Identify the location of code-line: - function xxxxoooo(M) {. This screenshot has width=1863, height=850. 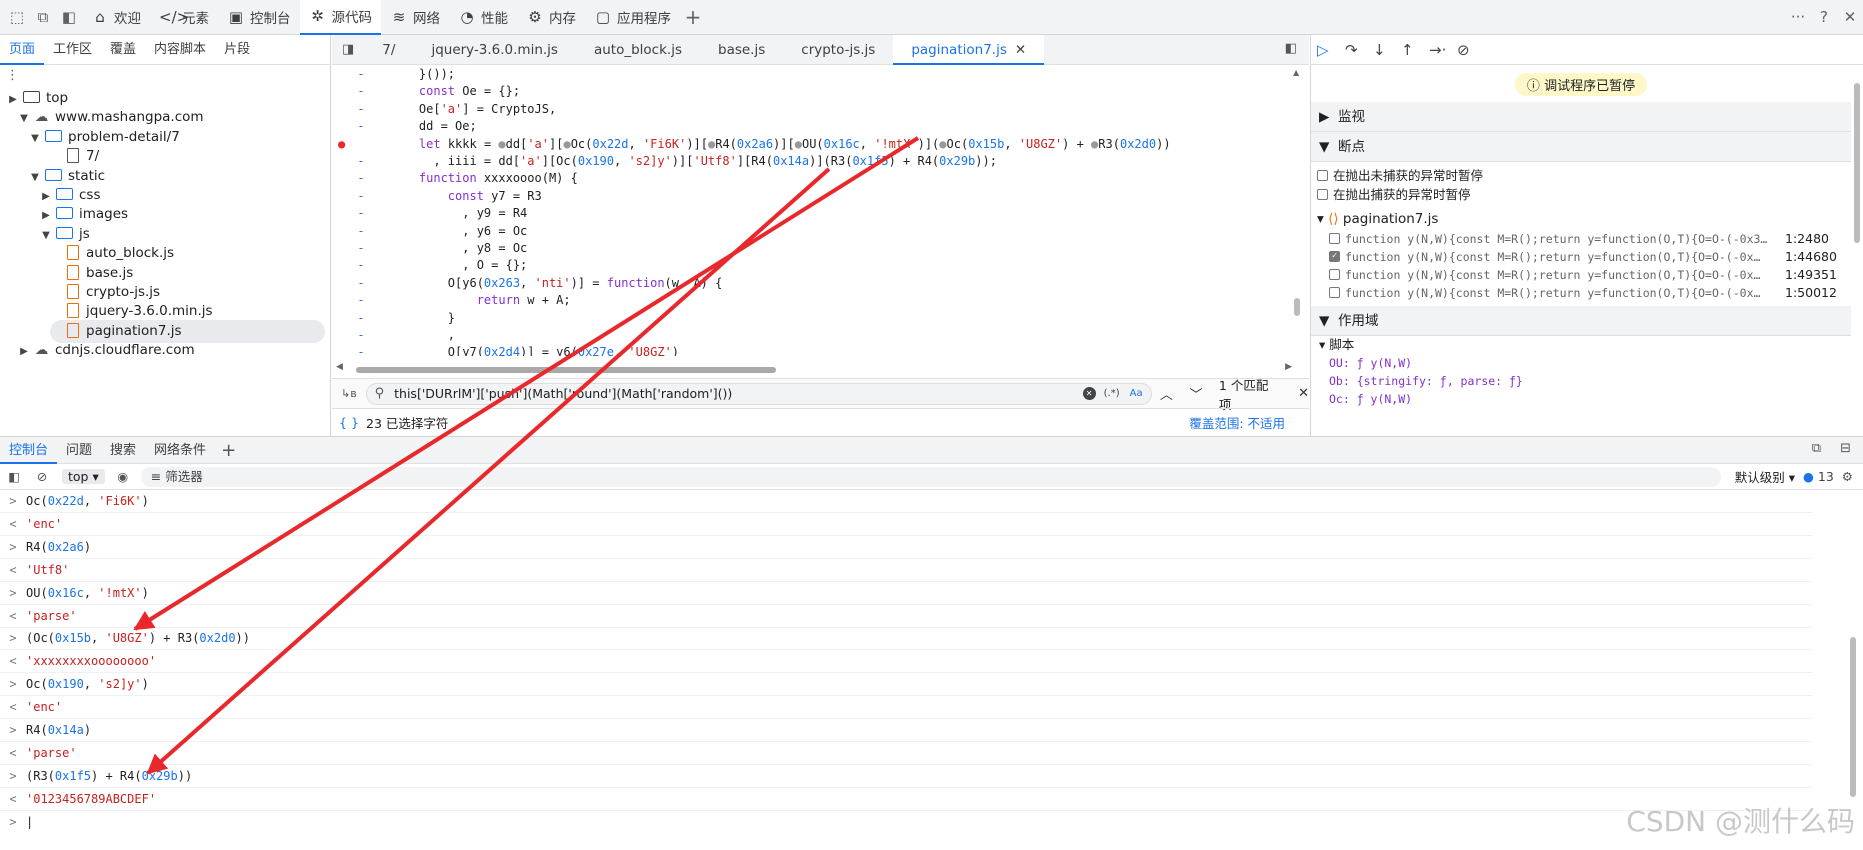
(454, 178).